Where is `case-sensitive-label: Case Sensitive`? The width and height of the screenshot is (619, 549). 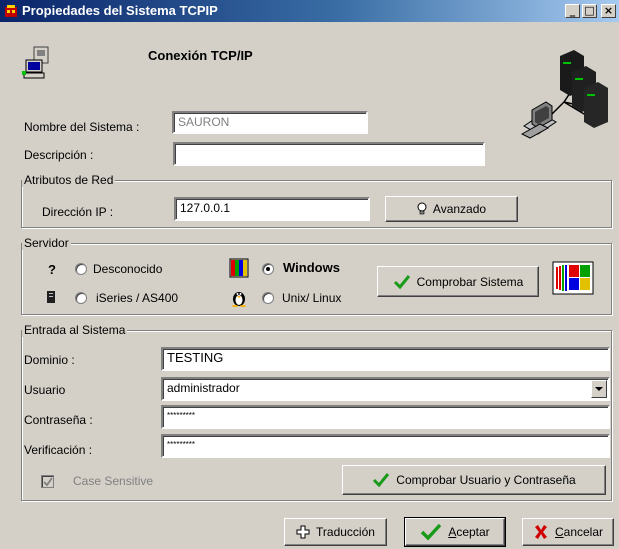 case-sensitive-label: Case Sensitive is located at coordinates (113, 481).